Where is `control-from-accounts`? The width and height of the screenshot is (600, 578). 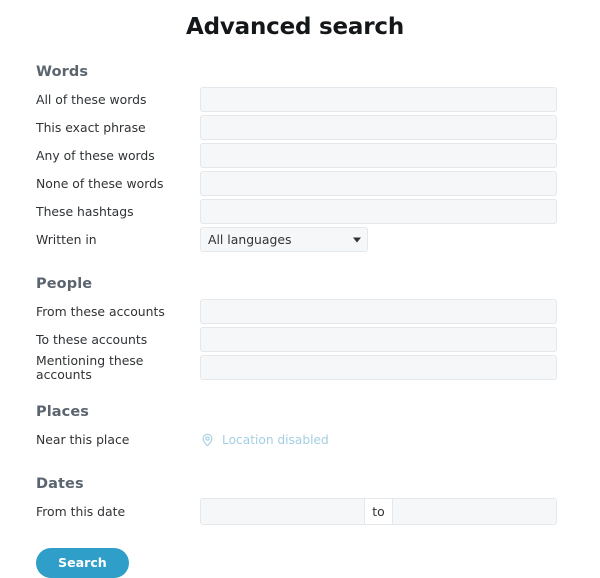 control-from-accounts is located at coordinates (378, 312).